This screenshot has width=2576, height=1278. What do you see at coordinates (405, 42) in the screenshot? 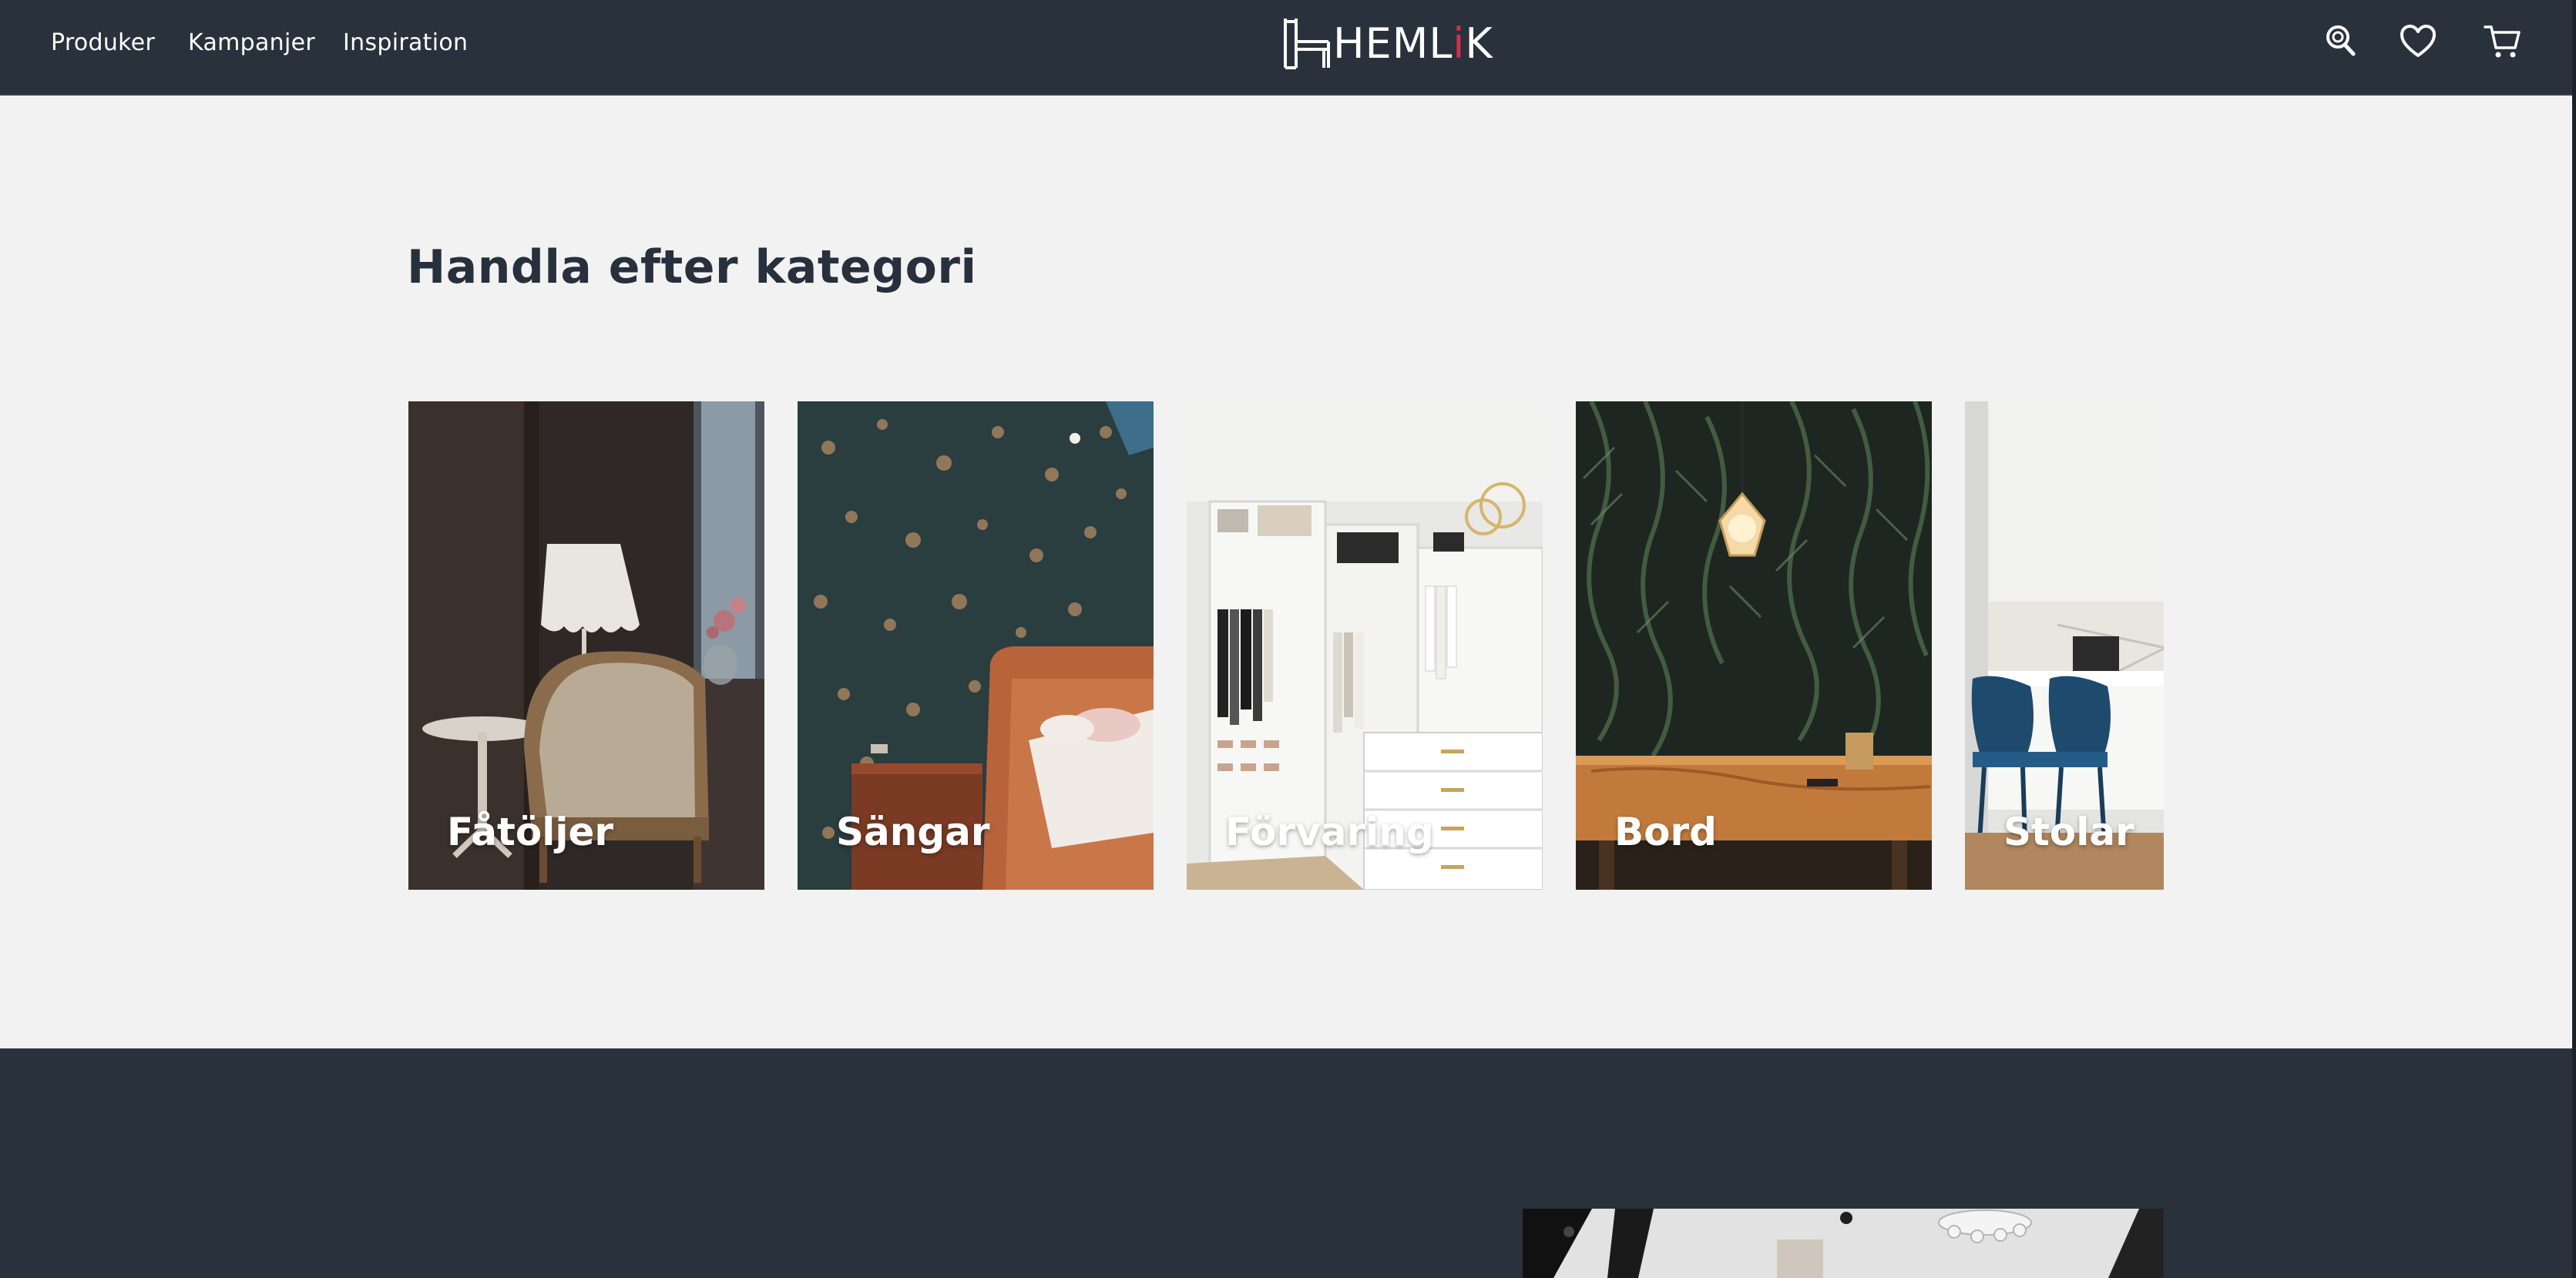
I see `nav-link-inspiration: Inspiration` at bounding box center [405, 42].